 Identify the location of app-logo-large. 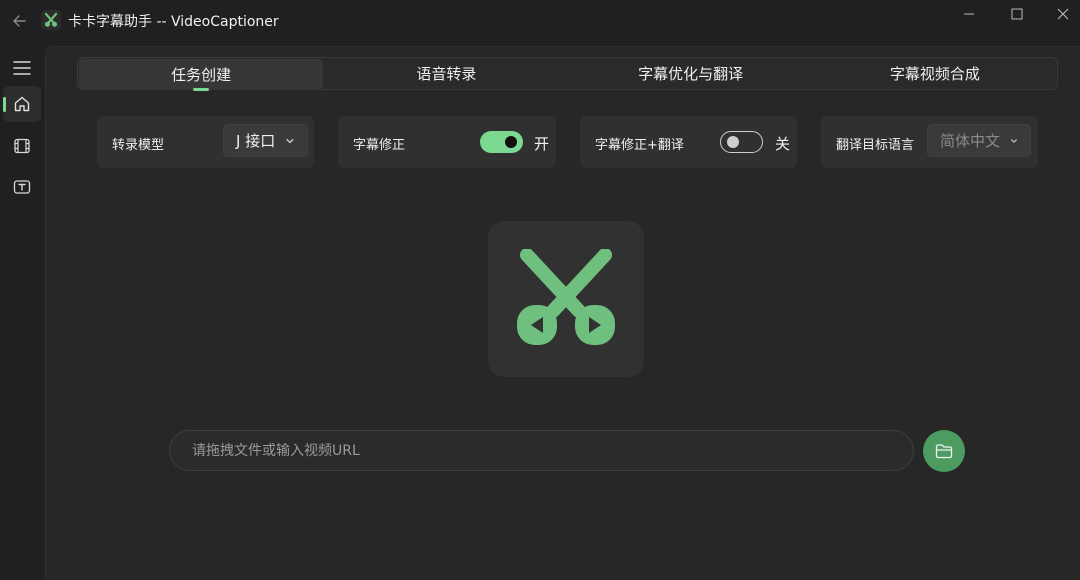
(566, 299).